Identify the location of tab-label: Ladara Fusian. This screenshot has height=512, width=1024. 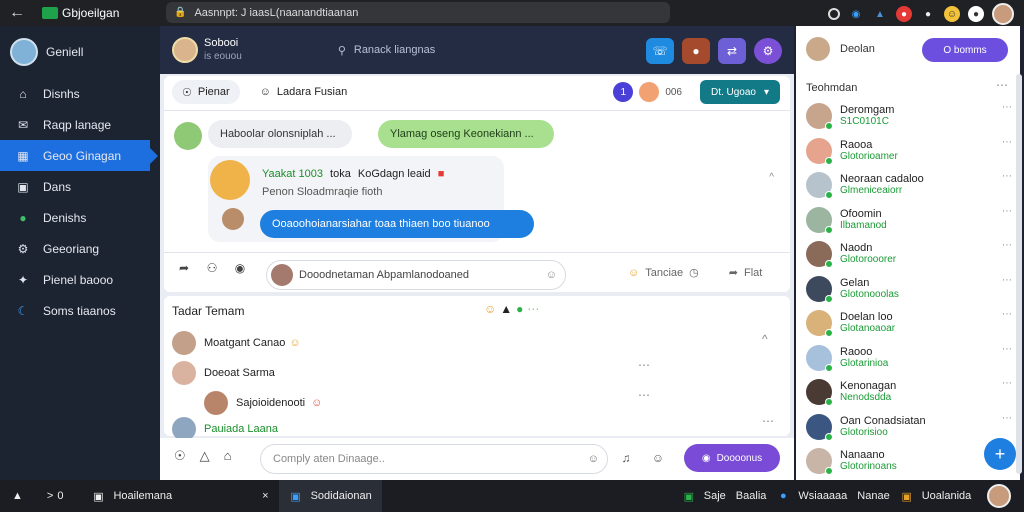
(312, 92).